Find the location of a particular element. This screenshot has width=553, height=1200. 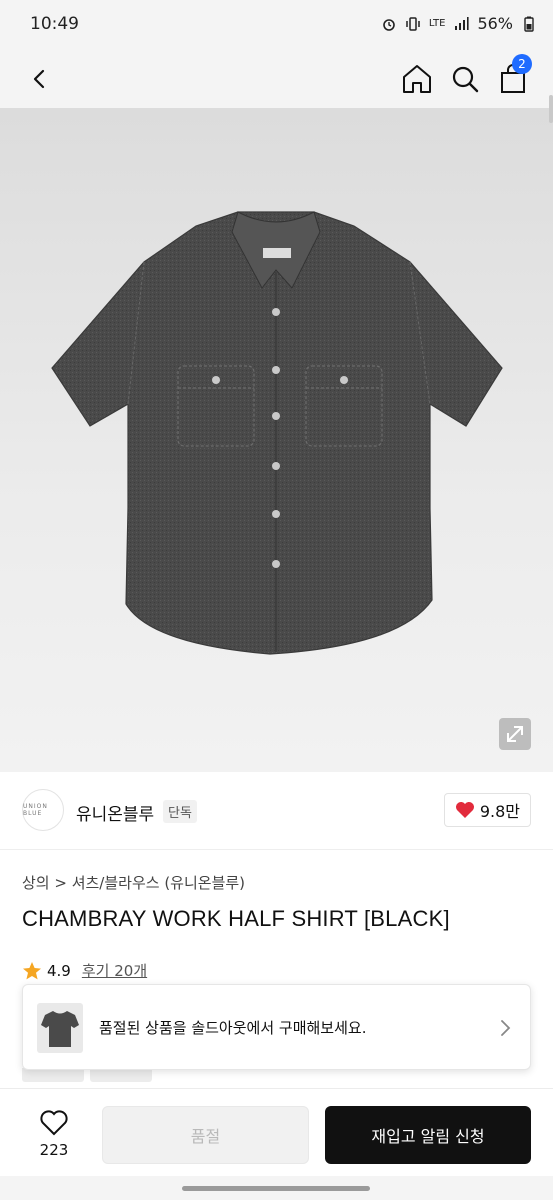

signal-icon is located at coordinates (462, 23).